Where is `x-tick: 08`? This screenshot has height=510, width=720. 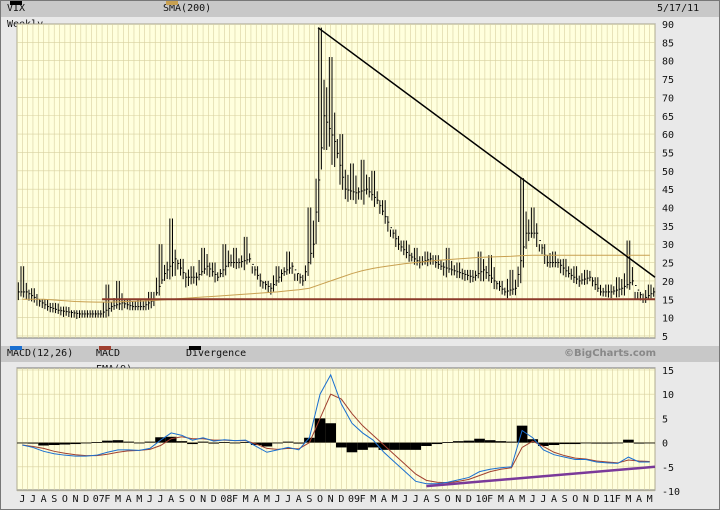 x-tick: 08 is located at coordinates (226, 499).